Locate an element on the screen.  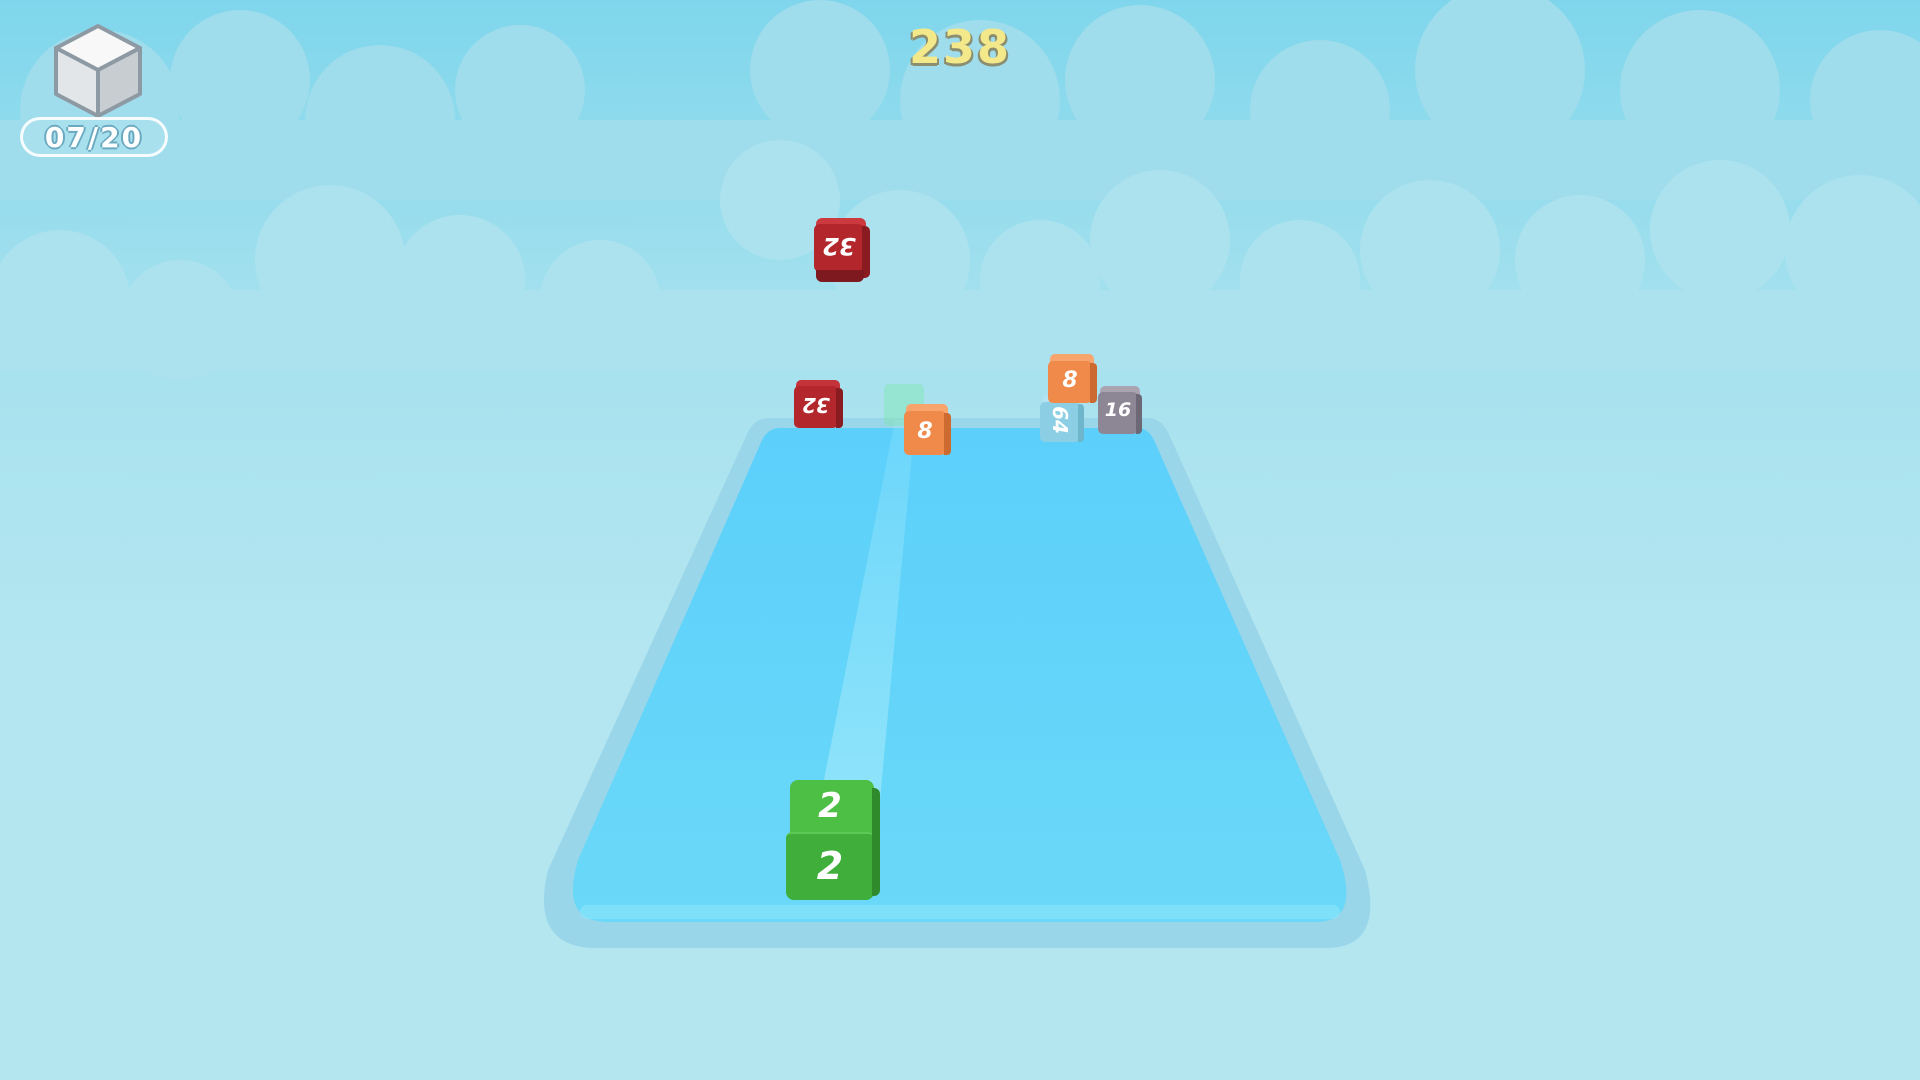
cube-gray-16: 16 is located at coordinates (1121, 412).